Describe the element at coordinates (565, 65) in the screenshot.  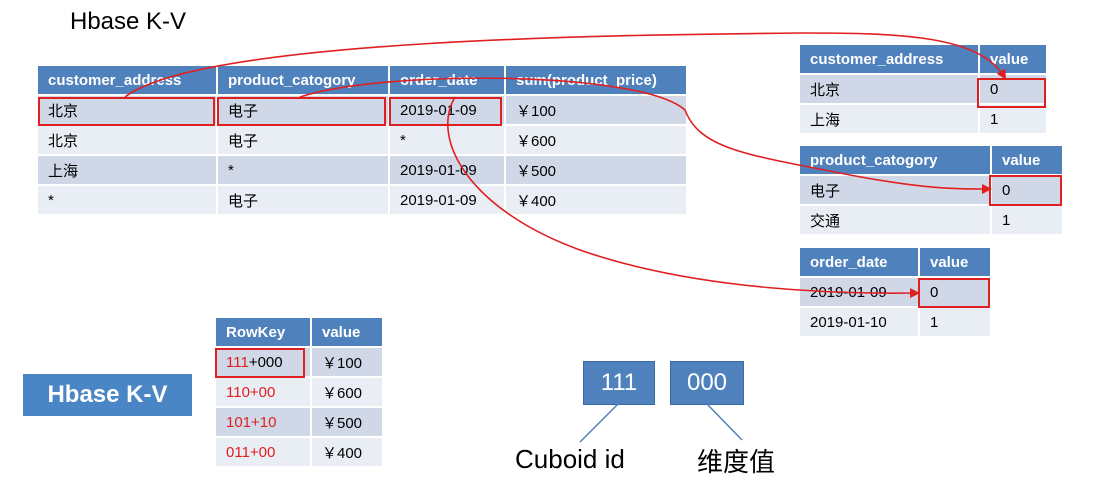
I see `arrow-beijing-to-address-dict` at that location.